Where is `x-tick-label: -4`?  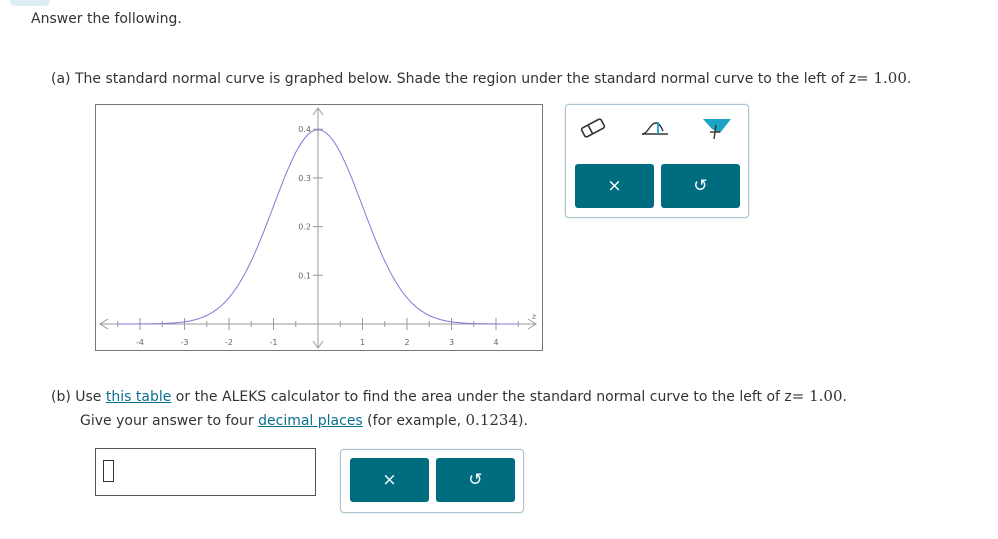 x-tick-label: -4 is located at coordinates (140, 342).